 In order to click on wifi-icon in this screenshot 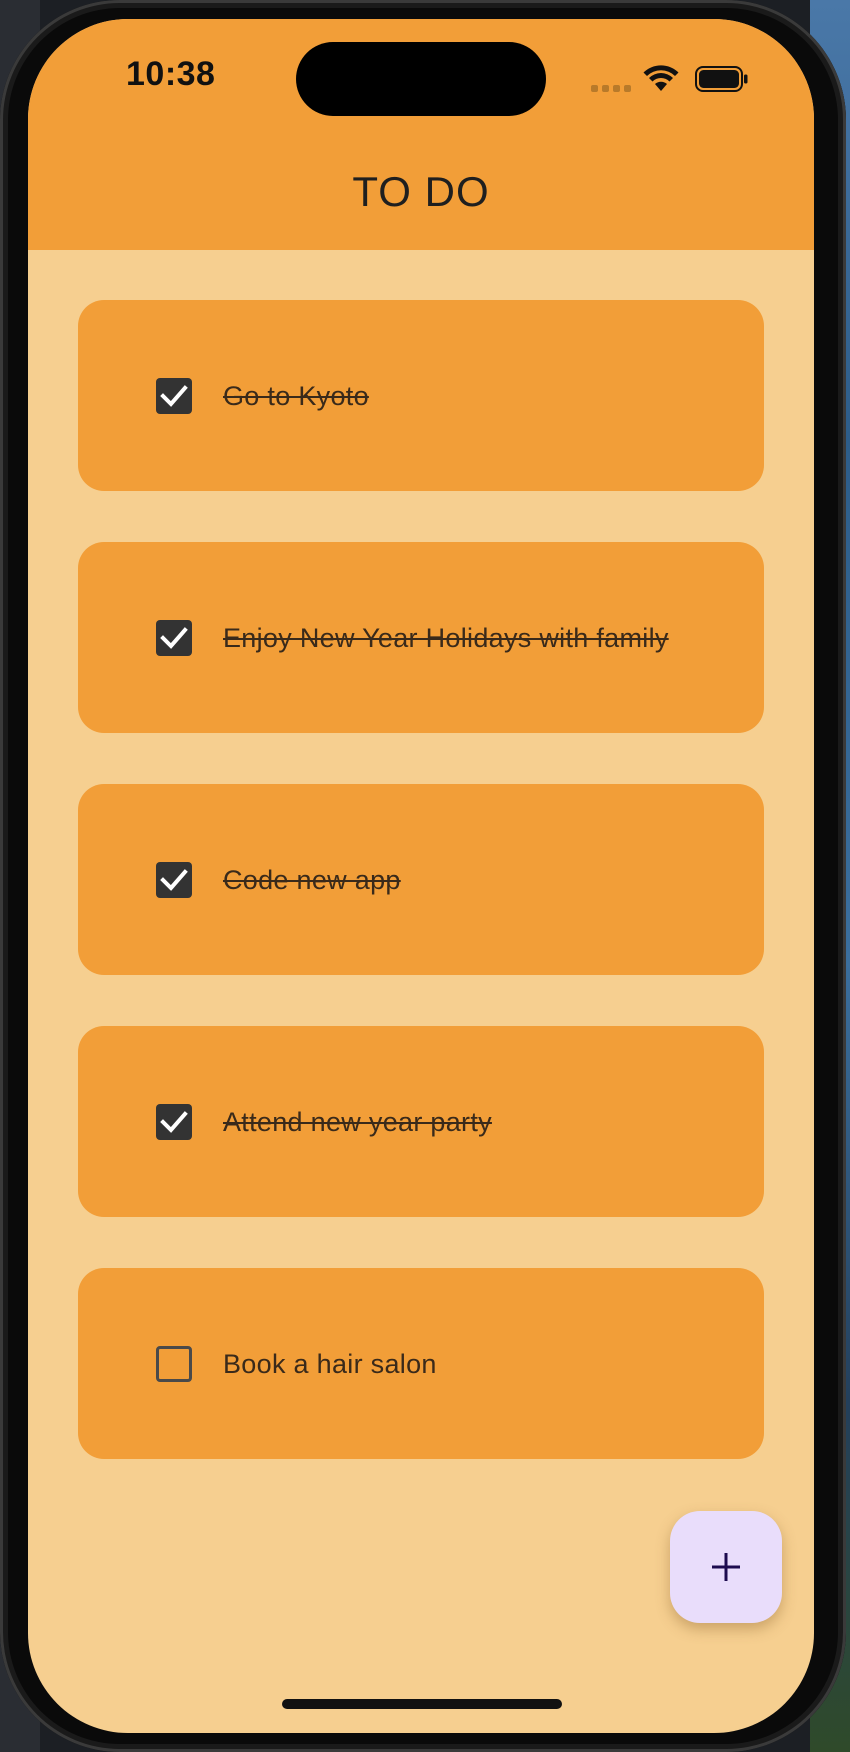, I will do `click(661, 81)`.